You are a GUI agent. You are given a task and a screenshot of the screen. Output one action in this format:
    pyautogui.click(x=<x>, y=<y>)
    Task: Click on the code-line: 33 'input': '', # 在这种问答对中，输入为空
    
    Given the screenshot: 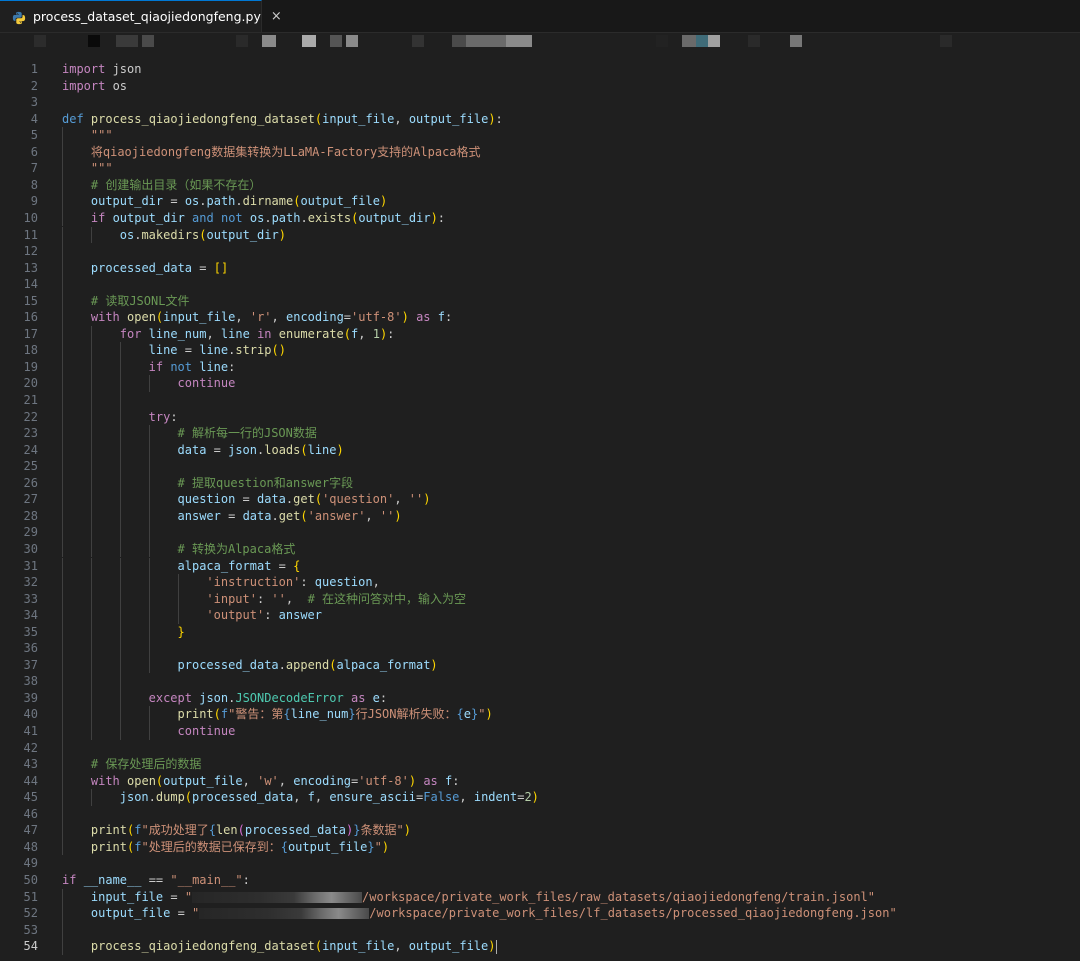 What is the action you would take?
    pyautogui.click(x=540, y=599)
    